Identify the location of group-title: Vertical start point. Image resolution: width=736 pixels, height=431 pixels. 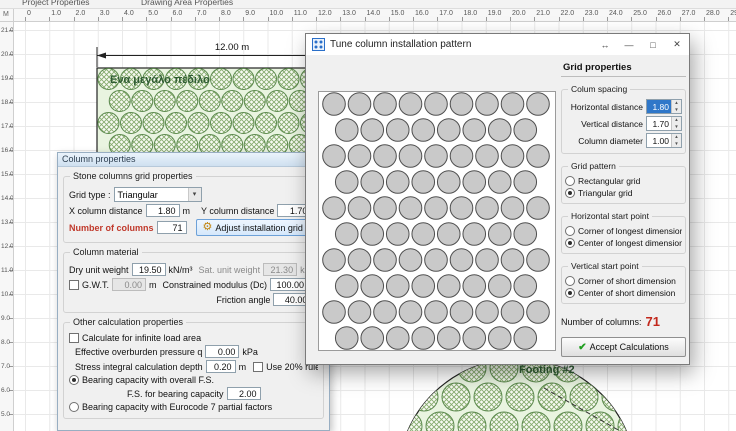
(605, 266).